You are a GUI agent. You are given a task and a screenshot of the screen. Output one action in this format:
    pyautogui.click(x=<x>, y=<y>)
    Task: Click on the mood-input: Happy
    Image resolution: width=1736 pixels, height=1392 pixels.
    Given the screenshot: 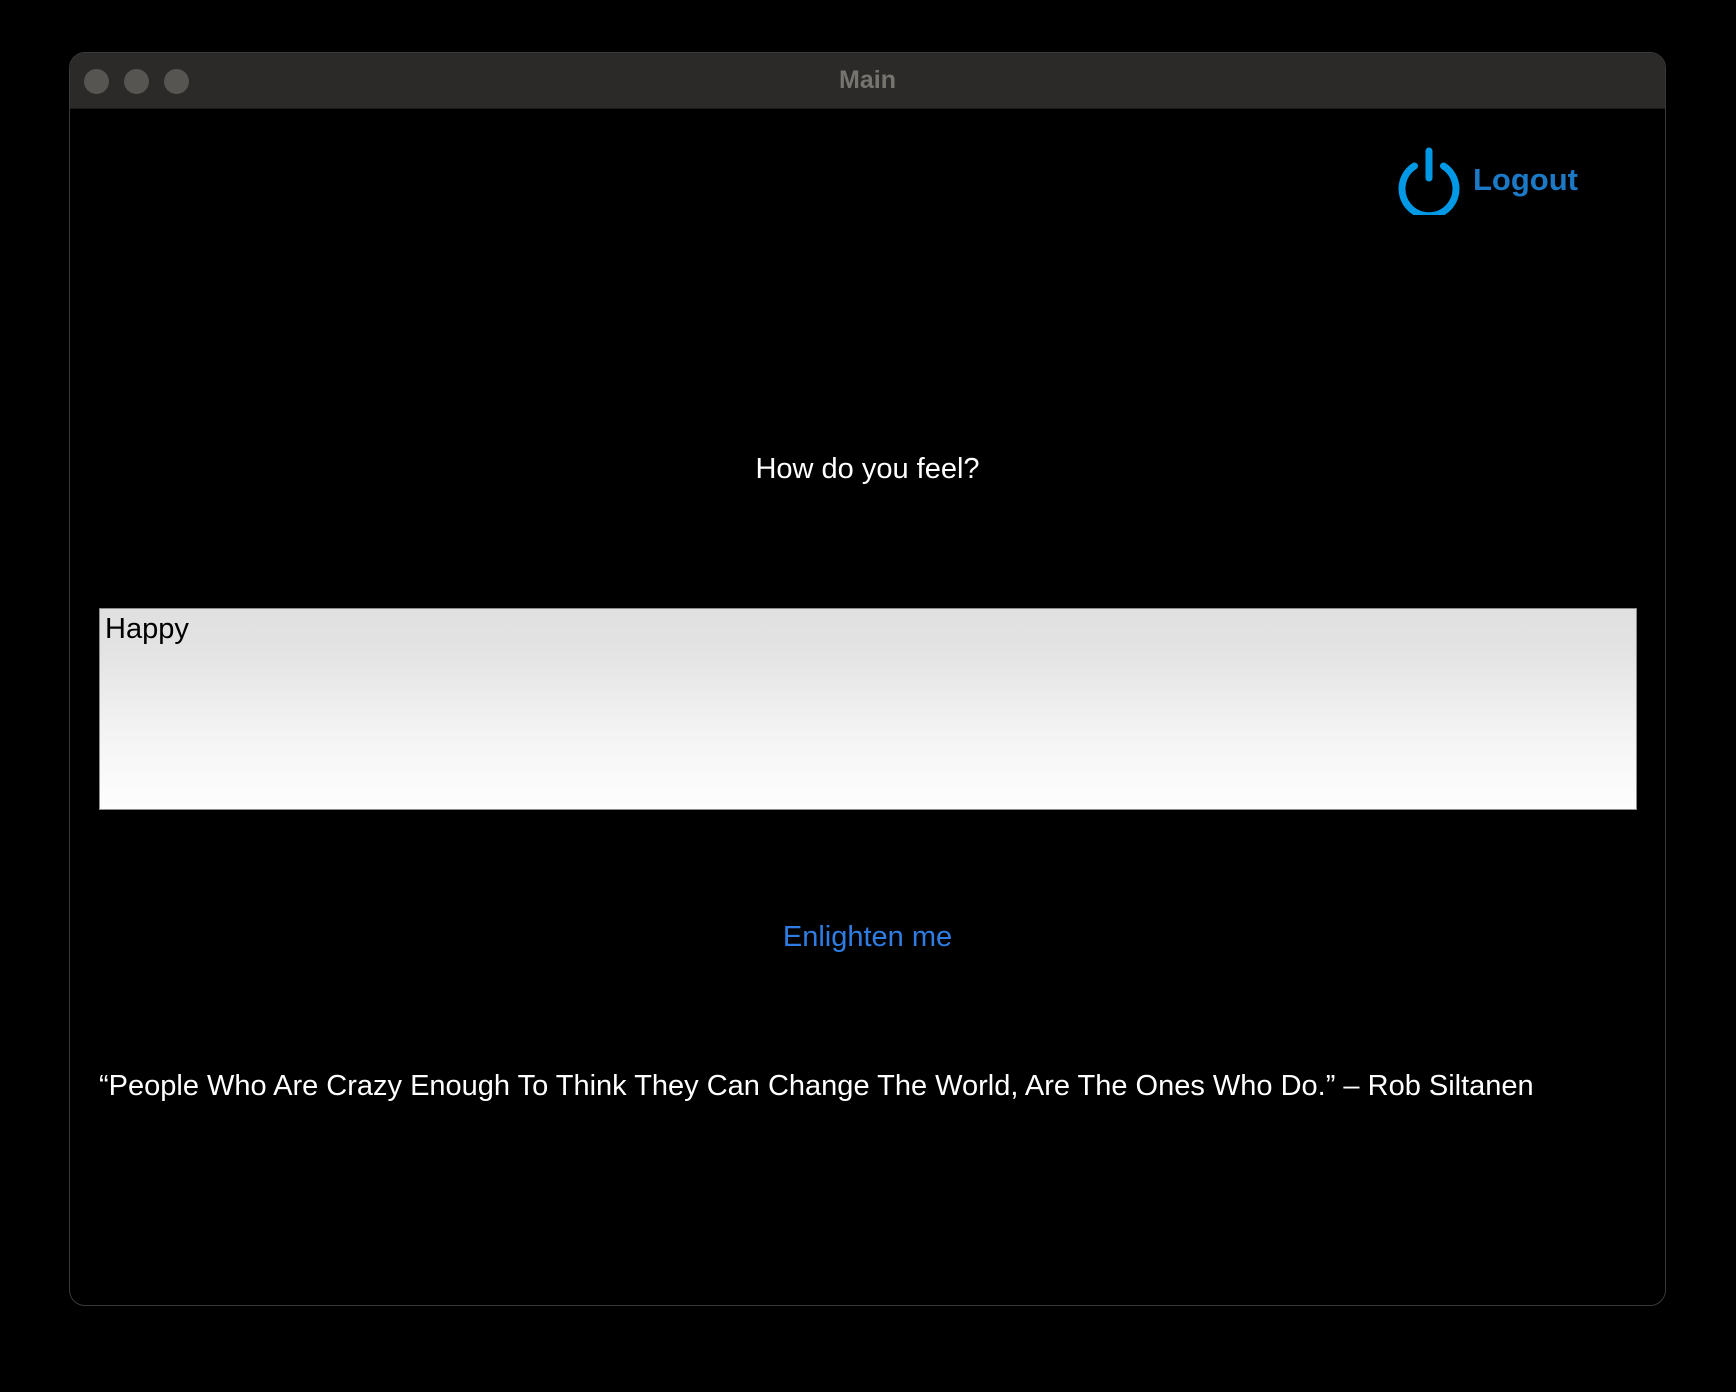 What is the action you would take?
    pyautogui.click(x=868, y=709)
    